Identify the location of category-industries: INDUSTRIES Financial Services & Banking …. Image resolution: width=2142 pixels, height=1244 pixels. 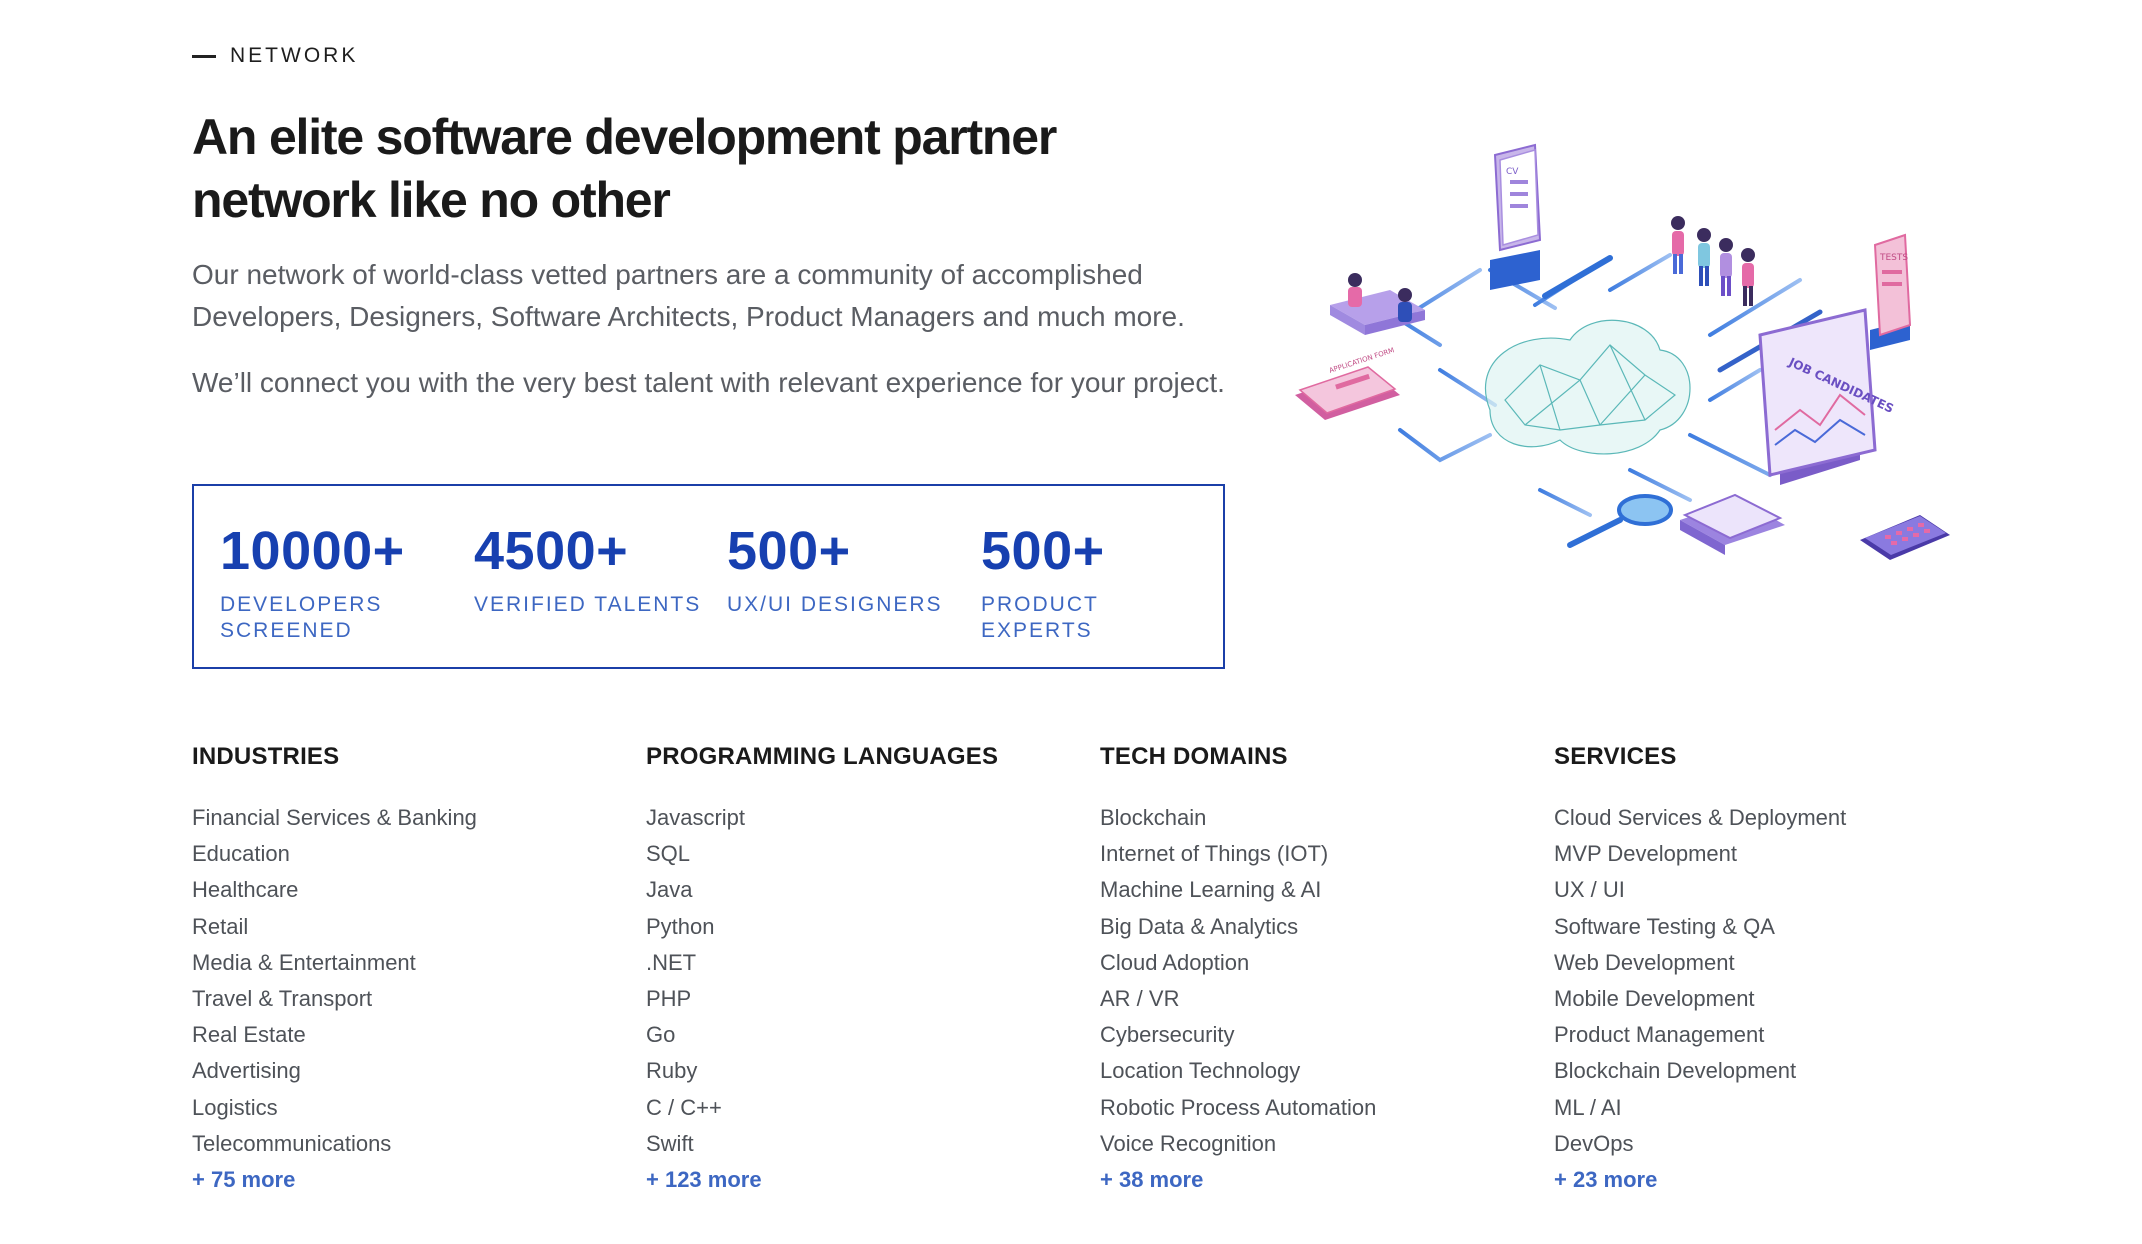
(402, 970).